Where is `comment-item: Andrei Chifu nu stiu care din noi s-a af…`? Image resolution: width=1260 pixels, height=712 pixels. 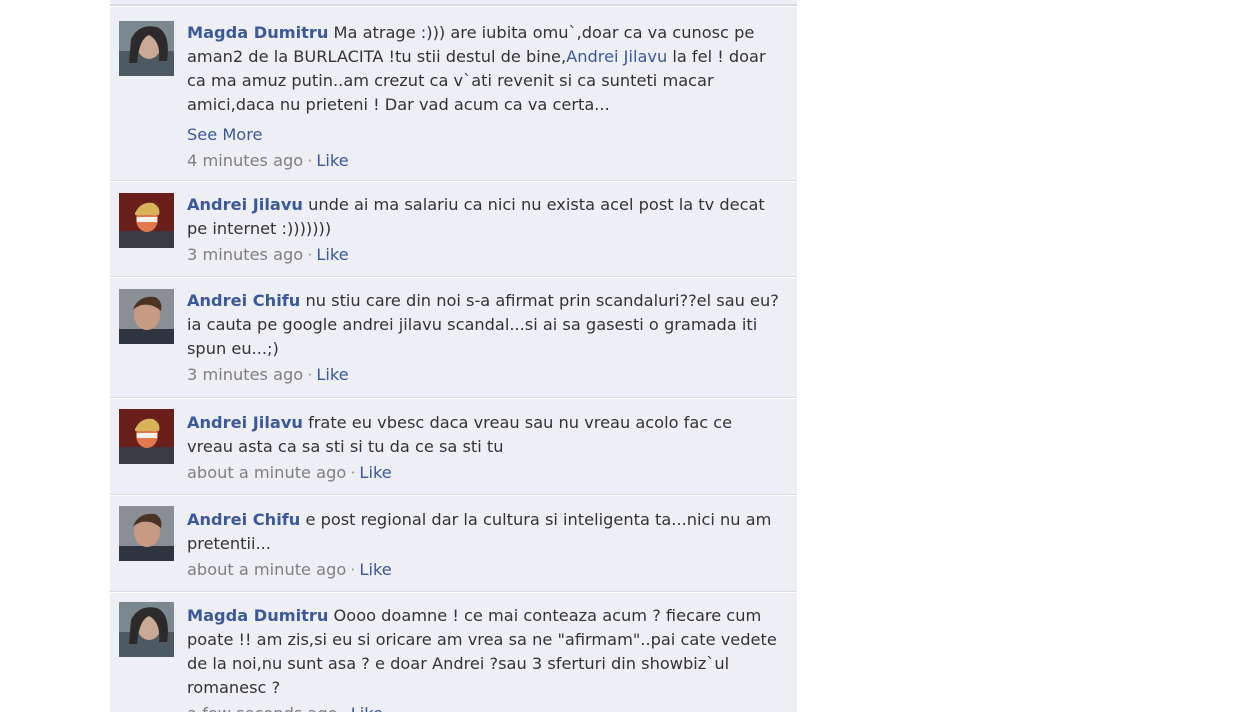
comment-item: Andrei Chifu nu stiu care din noi s-a af… is located at coordinates (453, 337).